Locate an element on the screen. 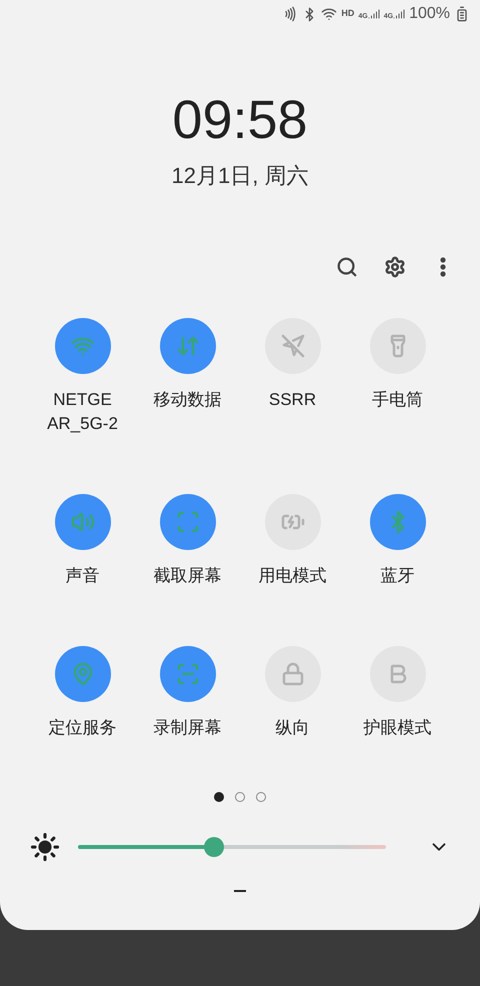 The width and height of the screenshot is (480, 986). toggle-label: 移动数据 is located at coordinates (187, 400).